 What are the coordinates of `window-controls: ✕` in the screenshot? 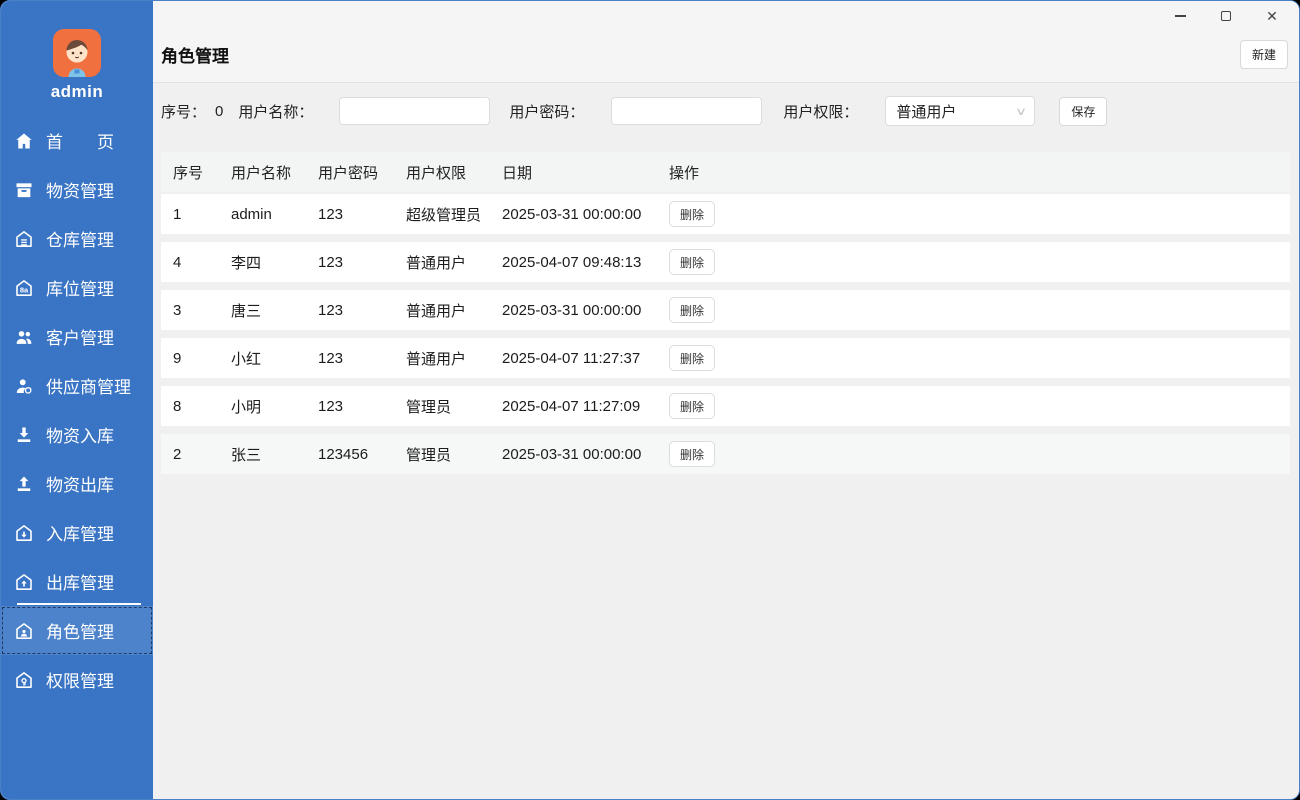 It's located at (1226, 16).